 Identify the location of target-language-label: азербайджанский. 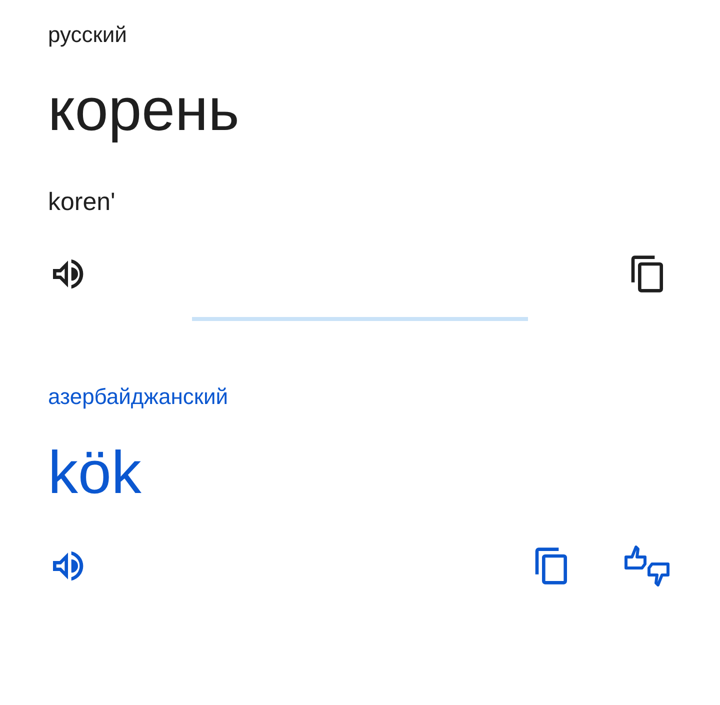
(138, 396).